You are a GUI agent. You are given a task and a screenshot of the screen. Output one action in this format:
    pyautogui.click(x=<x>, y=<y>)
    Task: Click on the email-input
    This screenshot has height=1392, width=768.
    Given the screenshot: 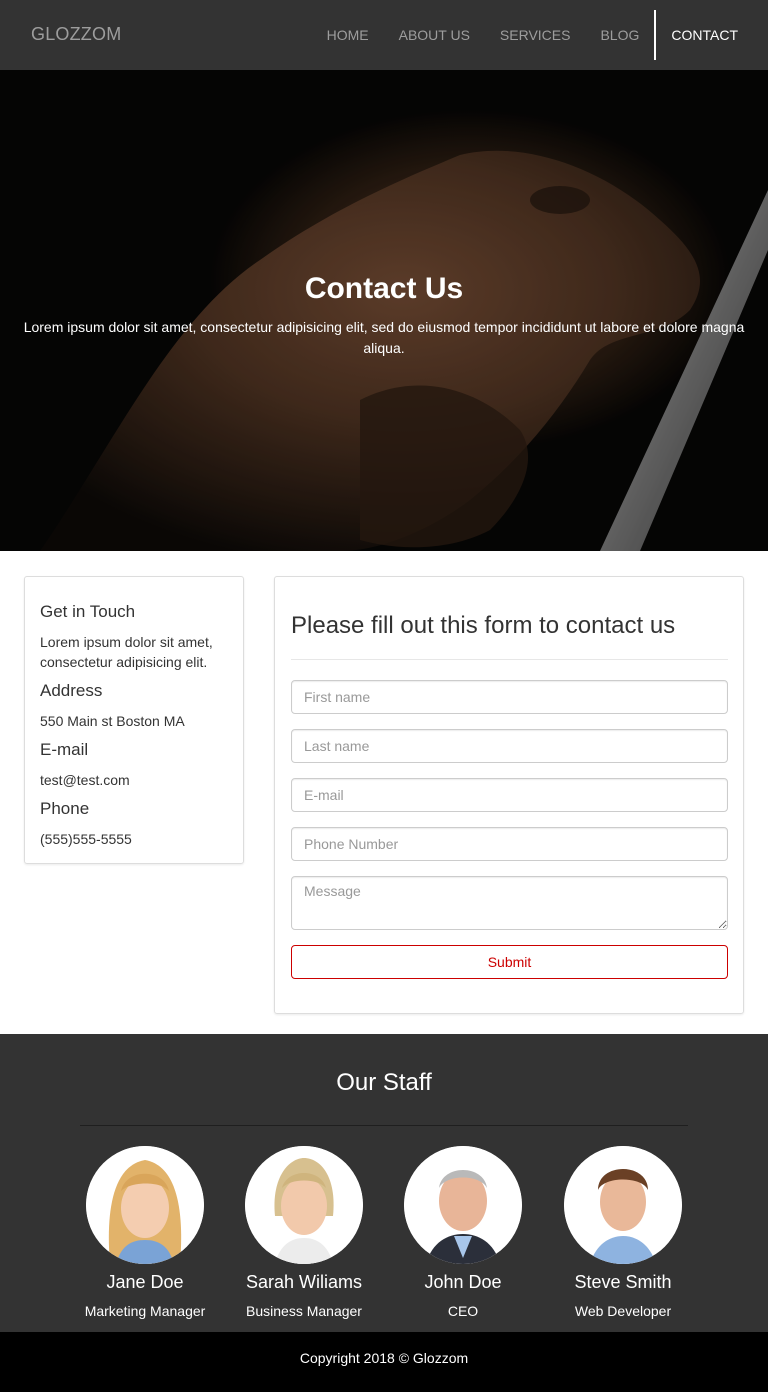 What is the action you would take?
    pyautogui.click(x=509, y=795)
    